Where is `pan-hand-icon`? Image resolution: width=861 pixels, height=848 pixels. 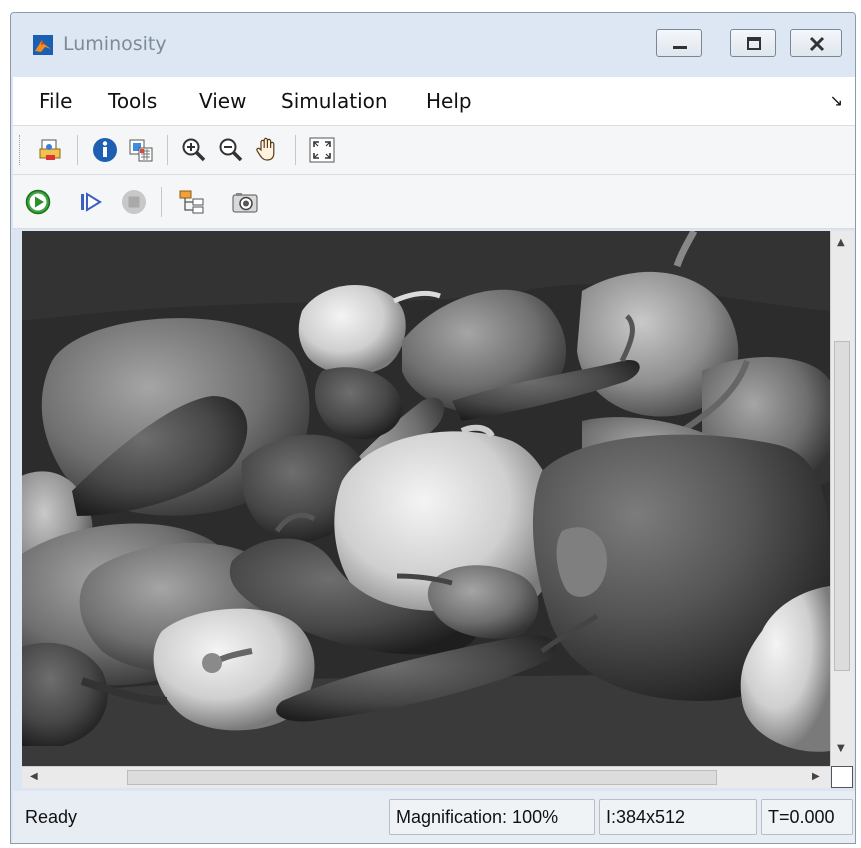 pan-hand-icon is located at coordinates (267, 149).